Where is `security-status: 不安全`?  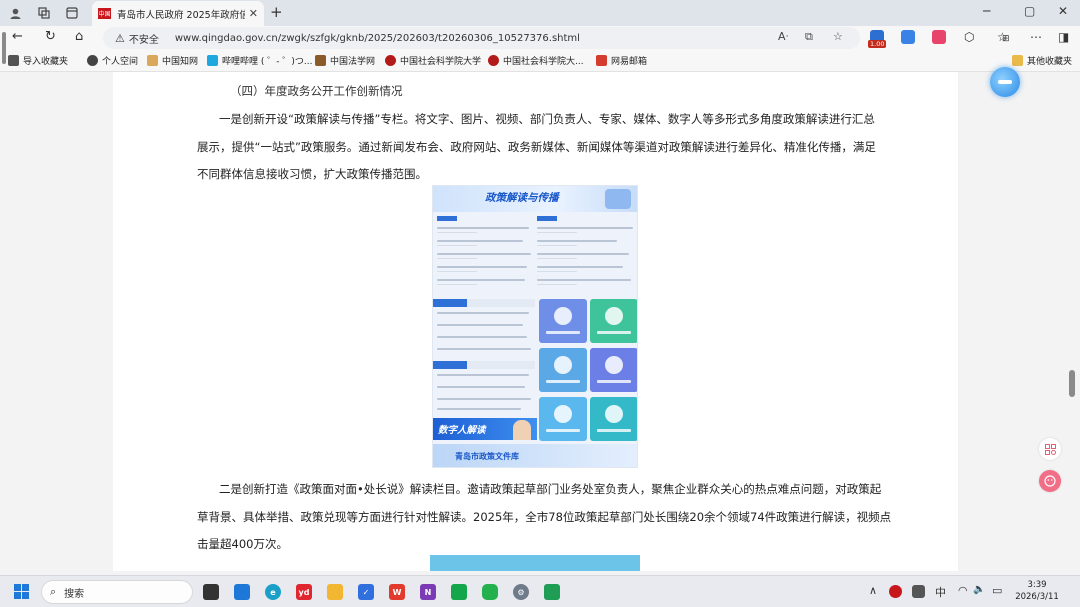 security-status: 不安全 is located at coordinates (144, 38).